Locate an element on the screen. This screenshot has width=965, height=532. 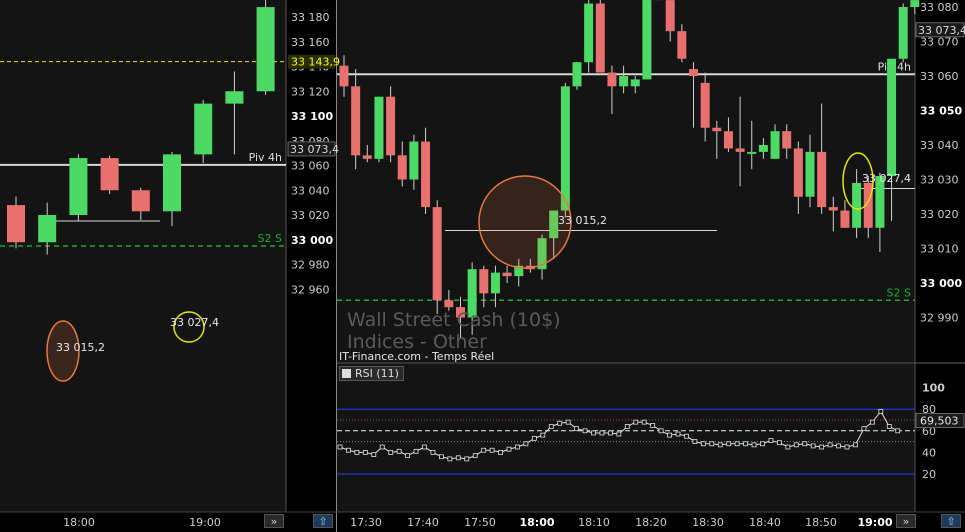
left-y-tick-label: 33 160 is located at coordinates (310, 42).